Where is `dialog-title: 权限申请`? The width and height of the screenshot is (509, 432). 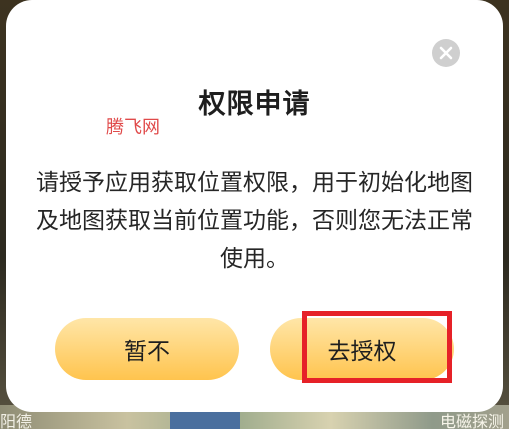 dialog-title: 权限申请 is located at coordinates (254, 104).